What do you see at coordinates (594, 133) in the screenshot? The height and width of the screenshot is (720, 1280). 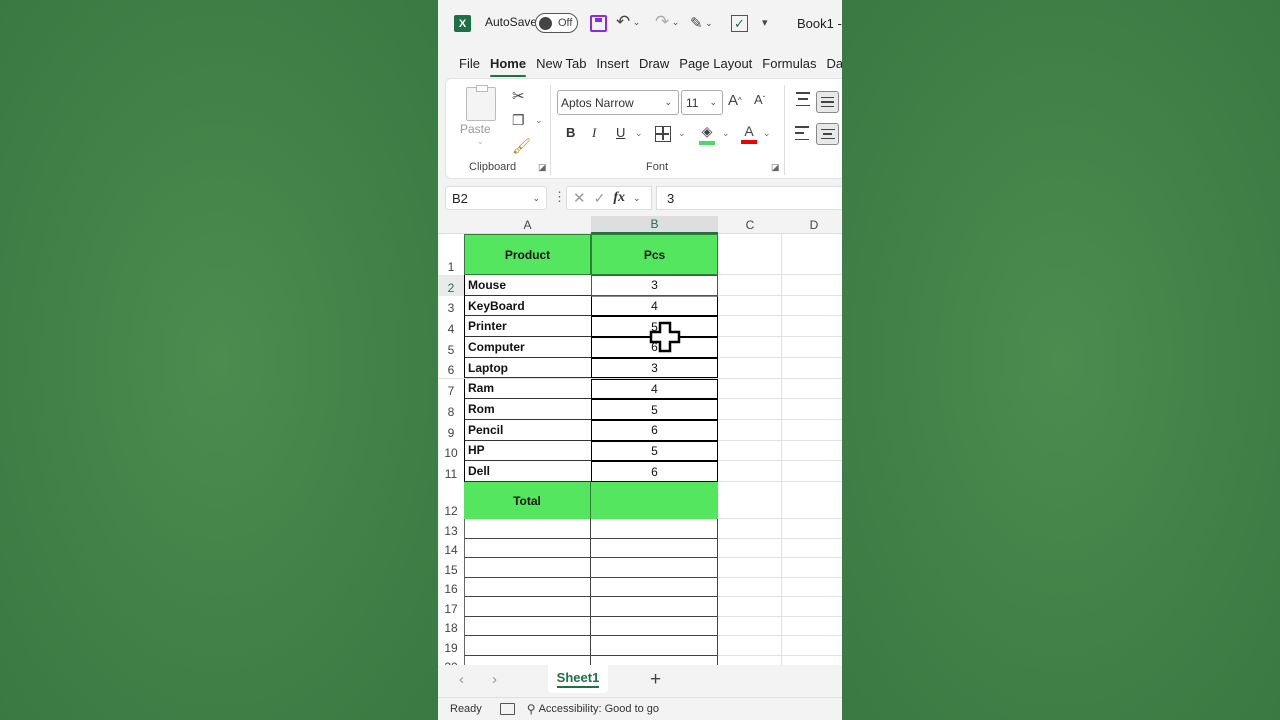 I see `italic-icon: I` at bounding box center [594, 133].